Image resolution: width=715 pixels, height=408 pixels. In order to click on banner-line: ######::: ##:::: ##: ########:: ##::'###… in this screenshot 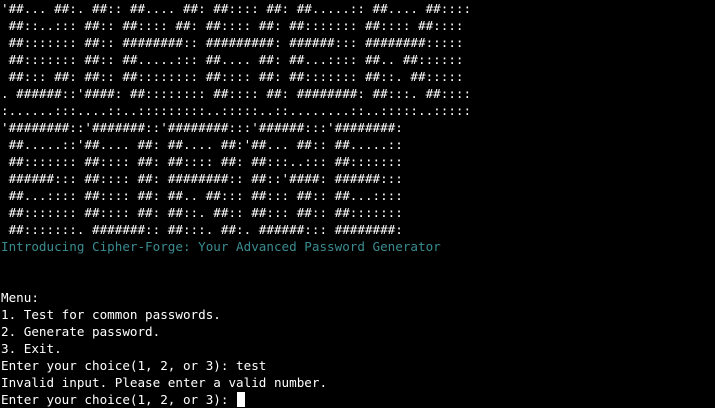, I will do `click(202, 178)`.